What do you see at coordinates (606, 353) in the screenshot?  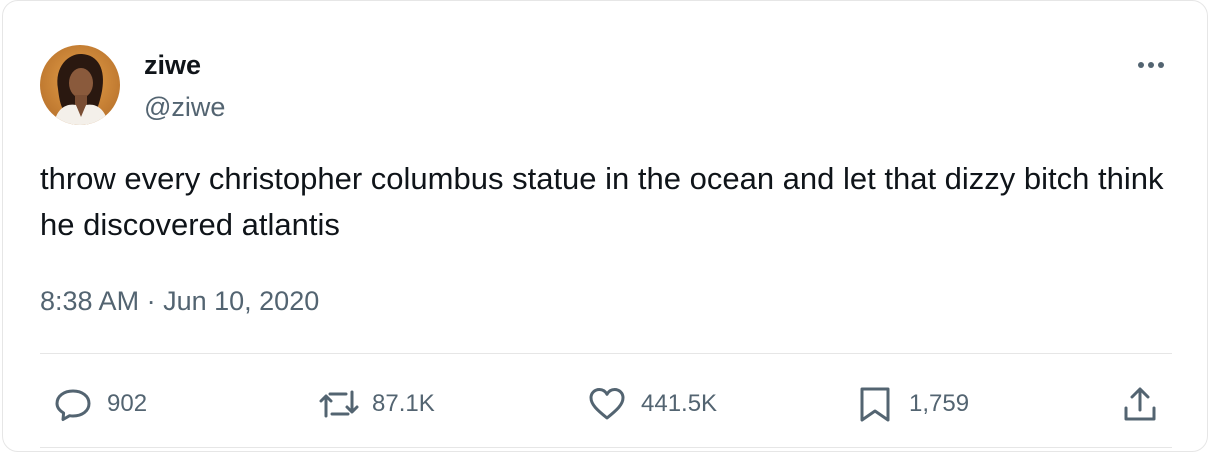 I see `divider` at bounding box center [606, 353].